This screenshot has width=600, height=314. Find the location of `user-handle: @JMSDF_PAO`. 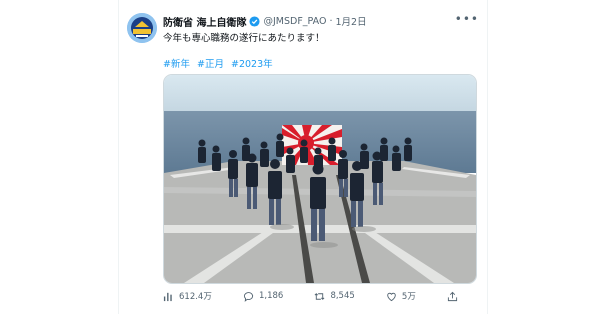

user-handle: @JMSDF_PAO is located at coordinates (294, 21).